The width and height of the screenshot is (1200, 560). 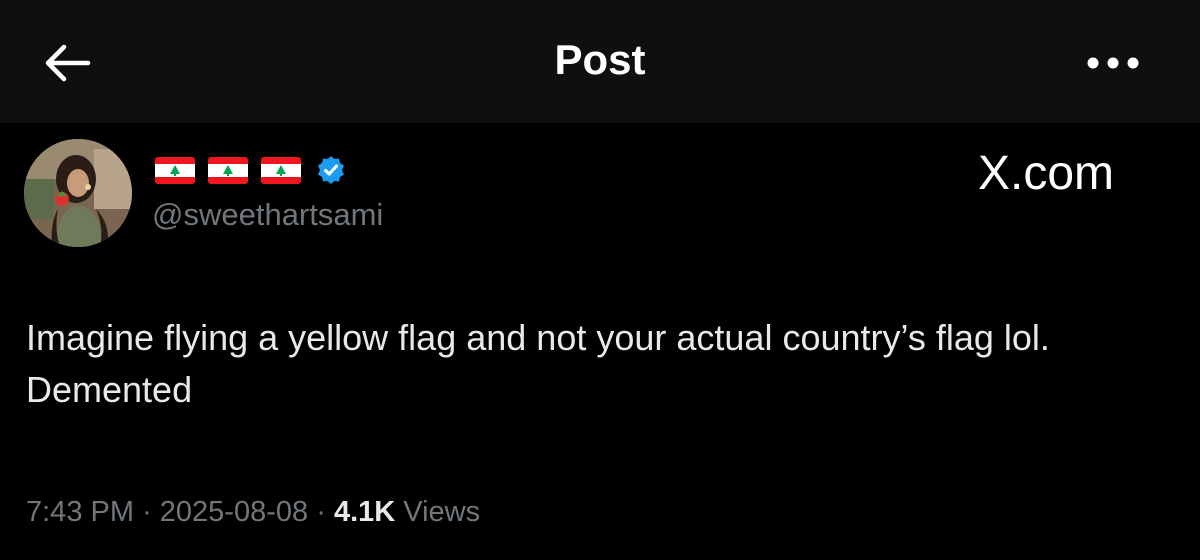 What do you see at coordinates (364, 512) in the screenshot?
I see `views-count: 4.1K` at bounding box center [364, 512].